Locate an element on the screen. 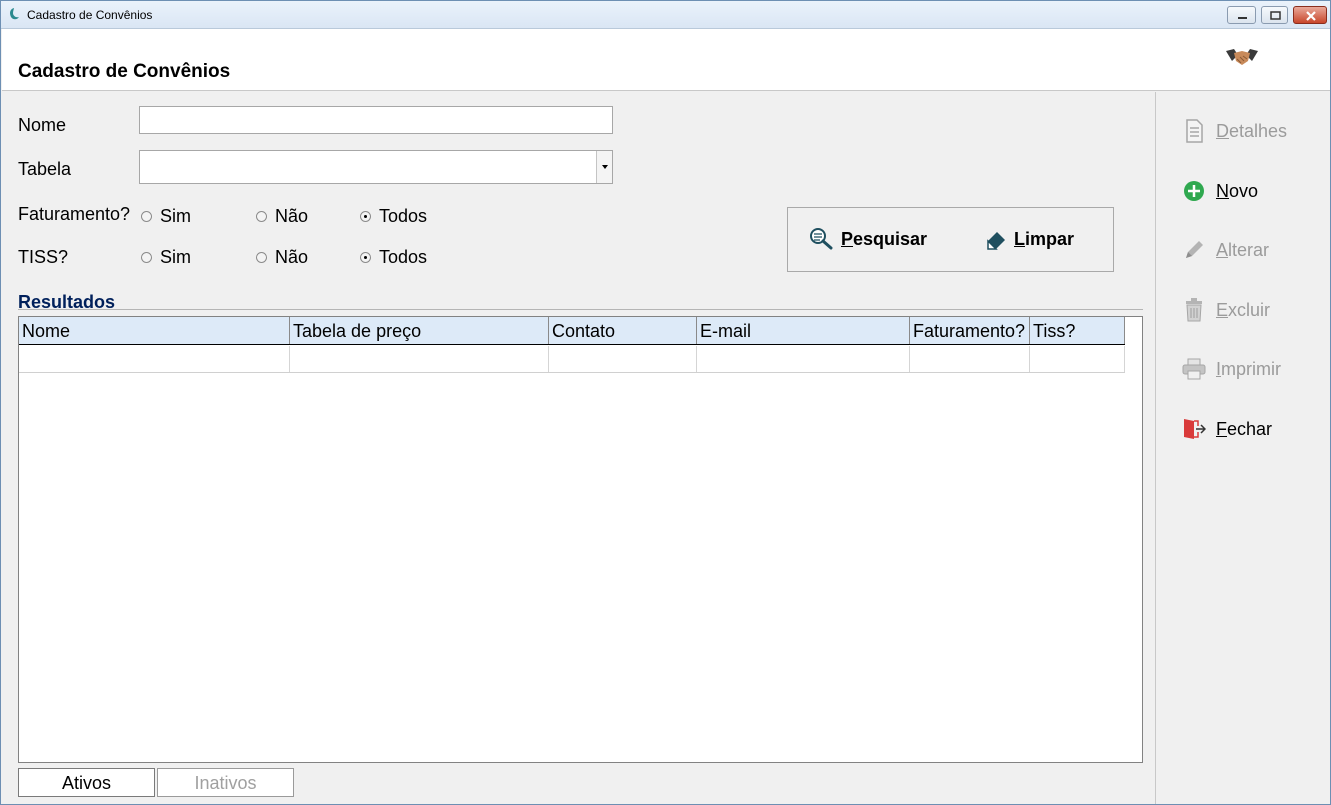  imprimir-button: Imprimir is located at coordinates (1231, 369).